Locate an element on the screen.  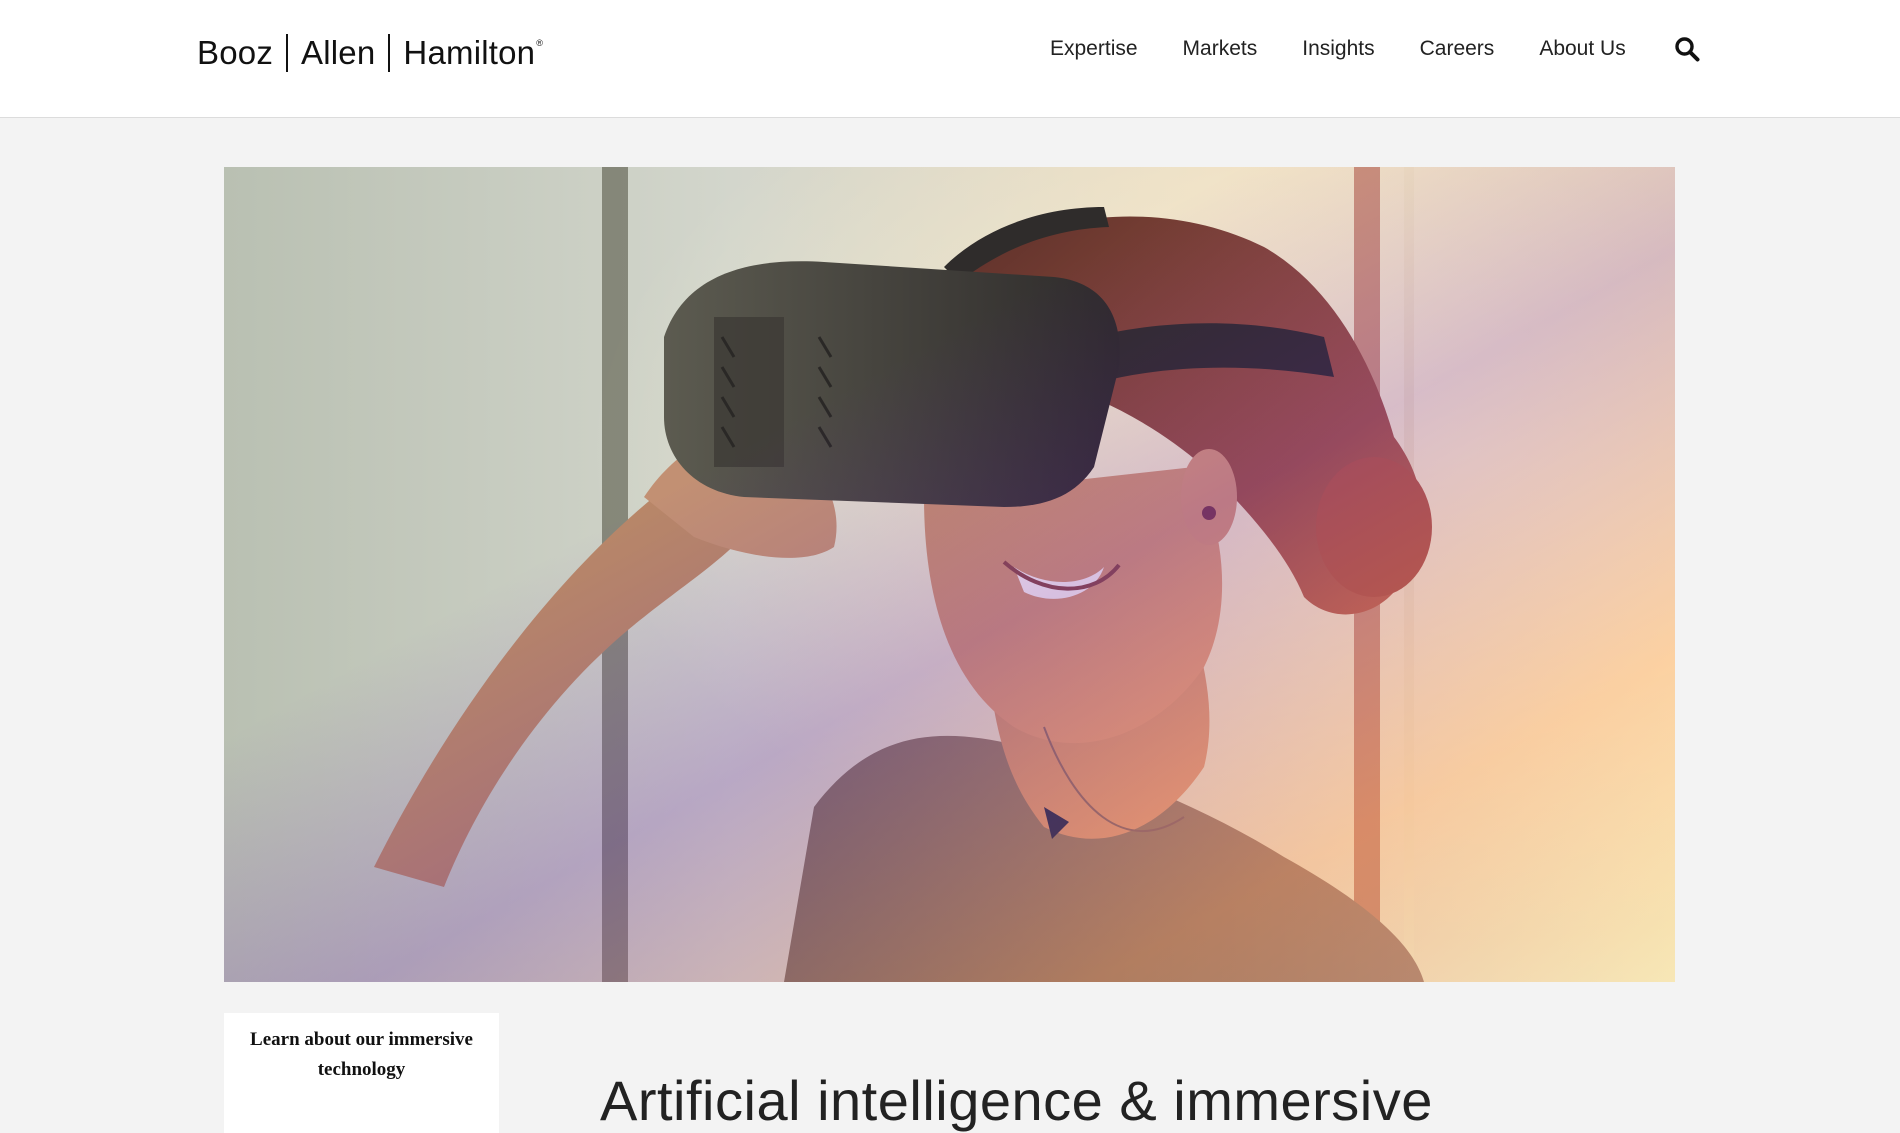
registered-mark: ® is located at coordinates (540, 43).